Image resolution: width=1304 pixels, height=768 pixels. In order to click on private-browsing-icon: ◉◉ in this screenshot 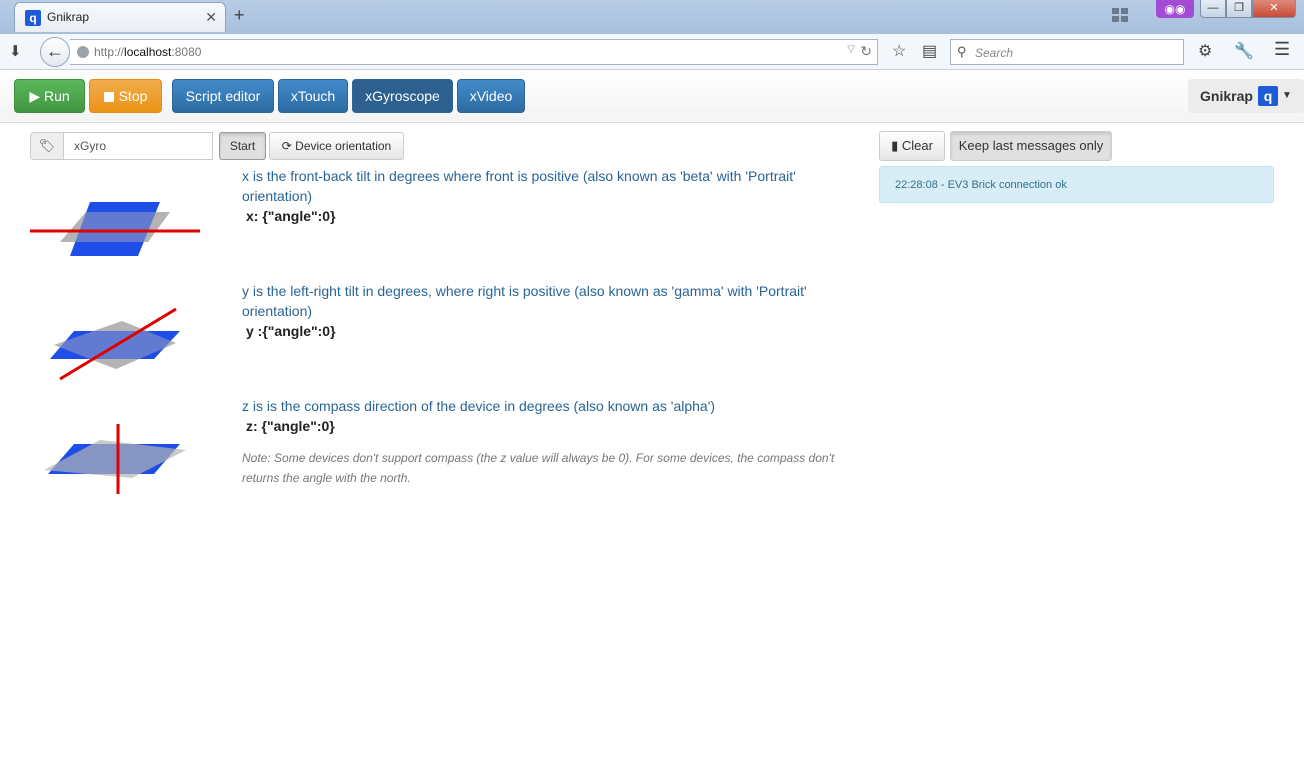, I will do `click(1175, 9)`.